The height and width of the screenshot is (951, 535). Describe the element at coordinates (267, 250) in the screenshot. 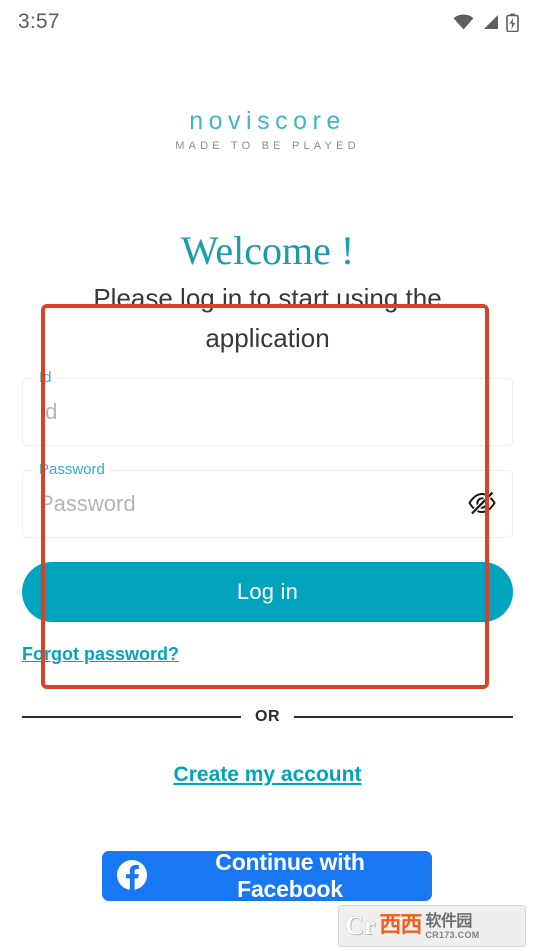

I see `page-title: Welcome !` at that location.